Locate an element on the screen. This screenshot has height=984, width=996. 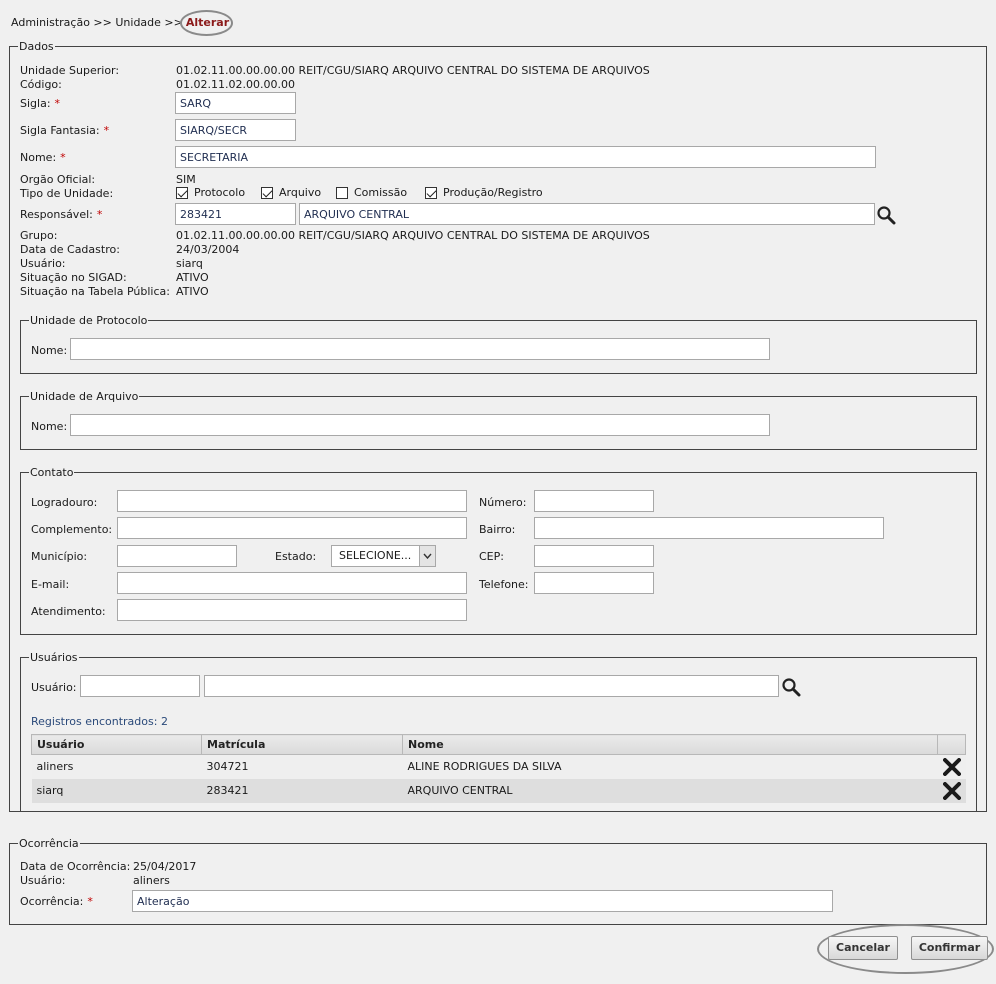
confirm-button: Confirmar is located at coordinates (949, 948).